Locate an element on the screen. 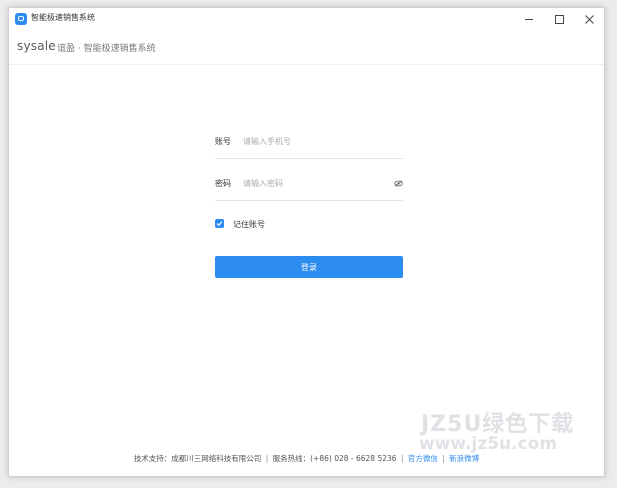 This screenshot has width=617, height=488. checkmark-icon is located at coordinates (219, 224).